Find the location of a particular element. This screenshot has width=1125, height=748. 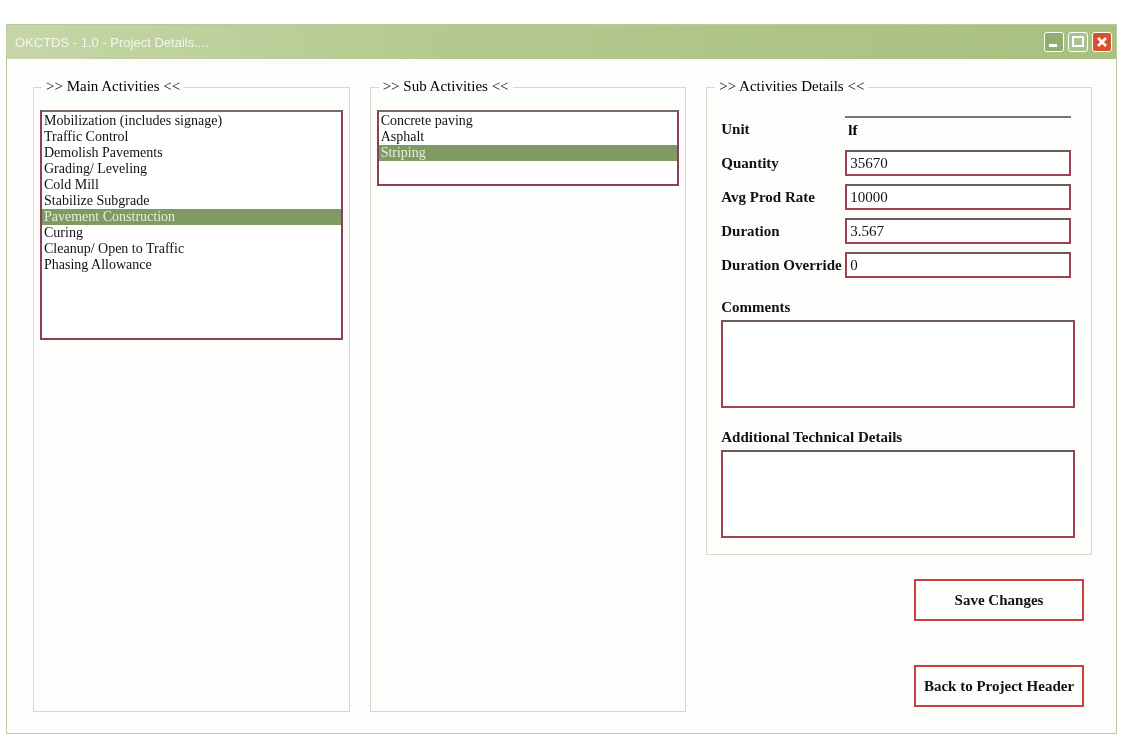

list-item: Phasing Allowance is located at coordinates (191, 265).